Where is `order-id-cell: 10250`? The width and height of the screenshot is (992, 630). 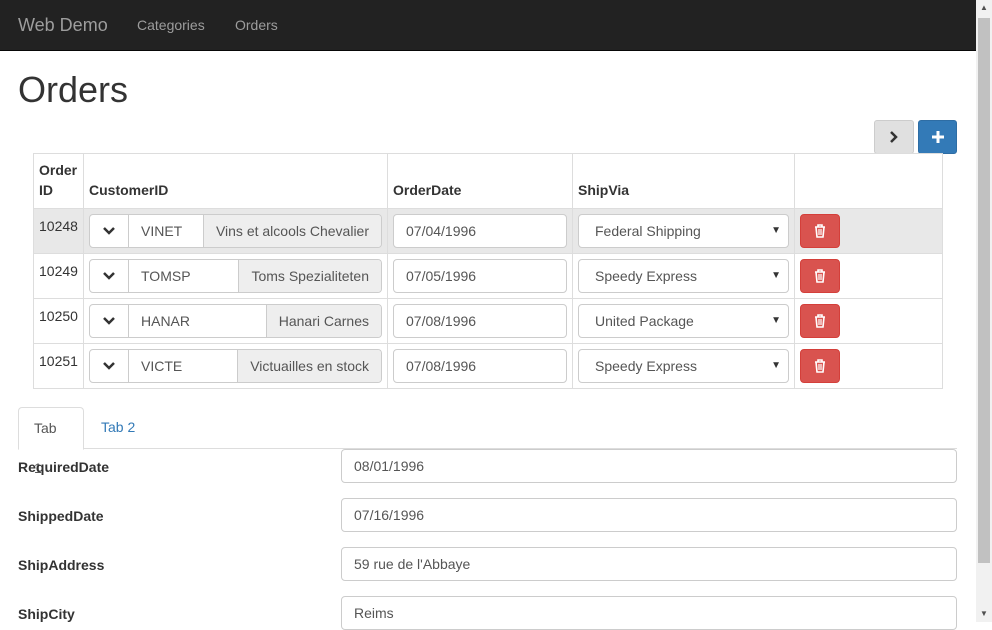
order-id-cell: 10250 is located at coordinates (58, 321).